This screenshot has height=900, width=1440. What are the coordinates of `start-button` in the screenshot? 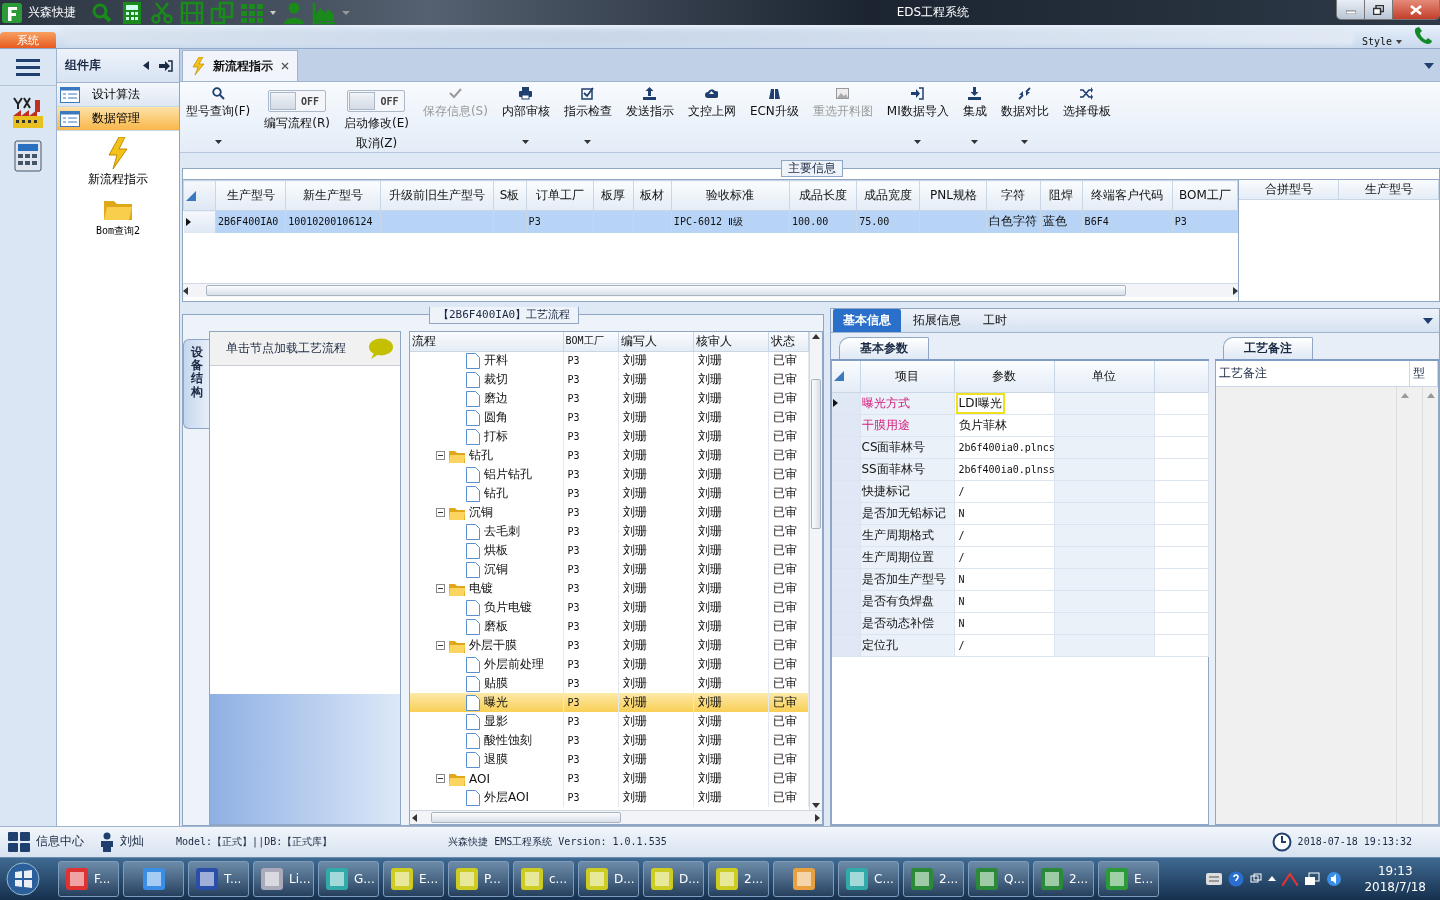 It's located at (23, 878).